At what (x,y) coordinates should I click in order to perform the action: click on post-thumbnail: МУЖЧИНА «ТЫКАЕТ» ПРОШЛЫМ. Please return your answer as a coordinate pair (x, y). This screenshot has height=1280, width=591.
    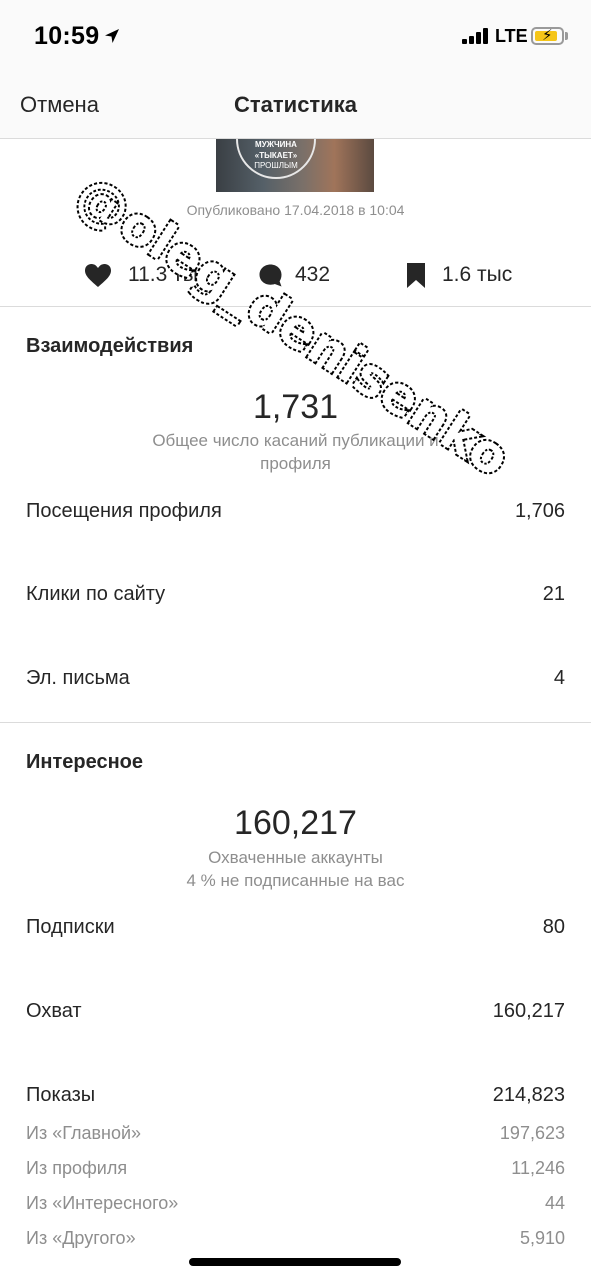
    Looking at the image, I should click on (295, 165).